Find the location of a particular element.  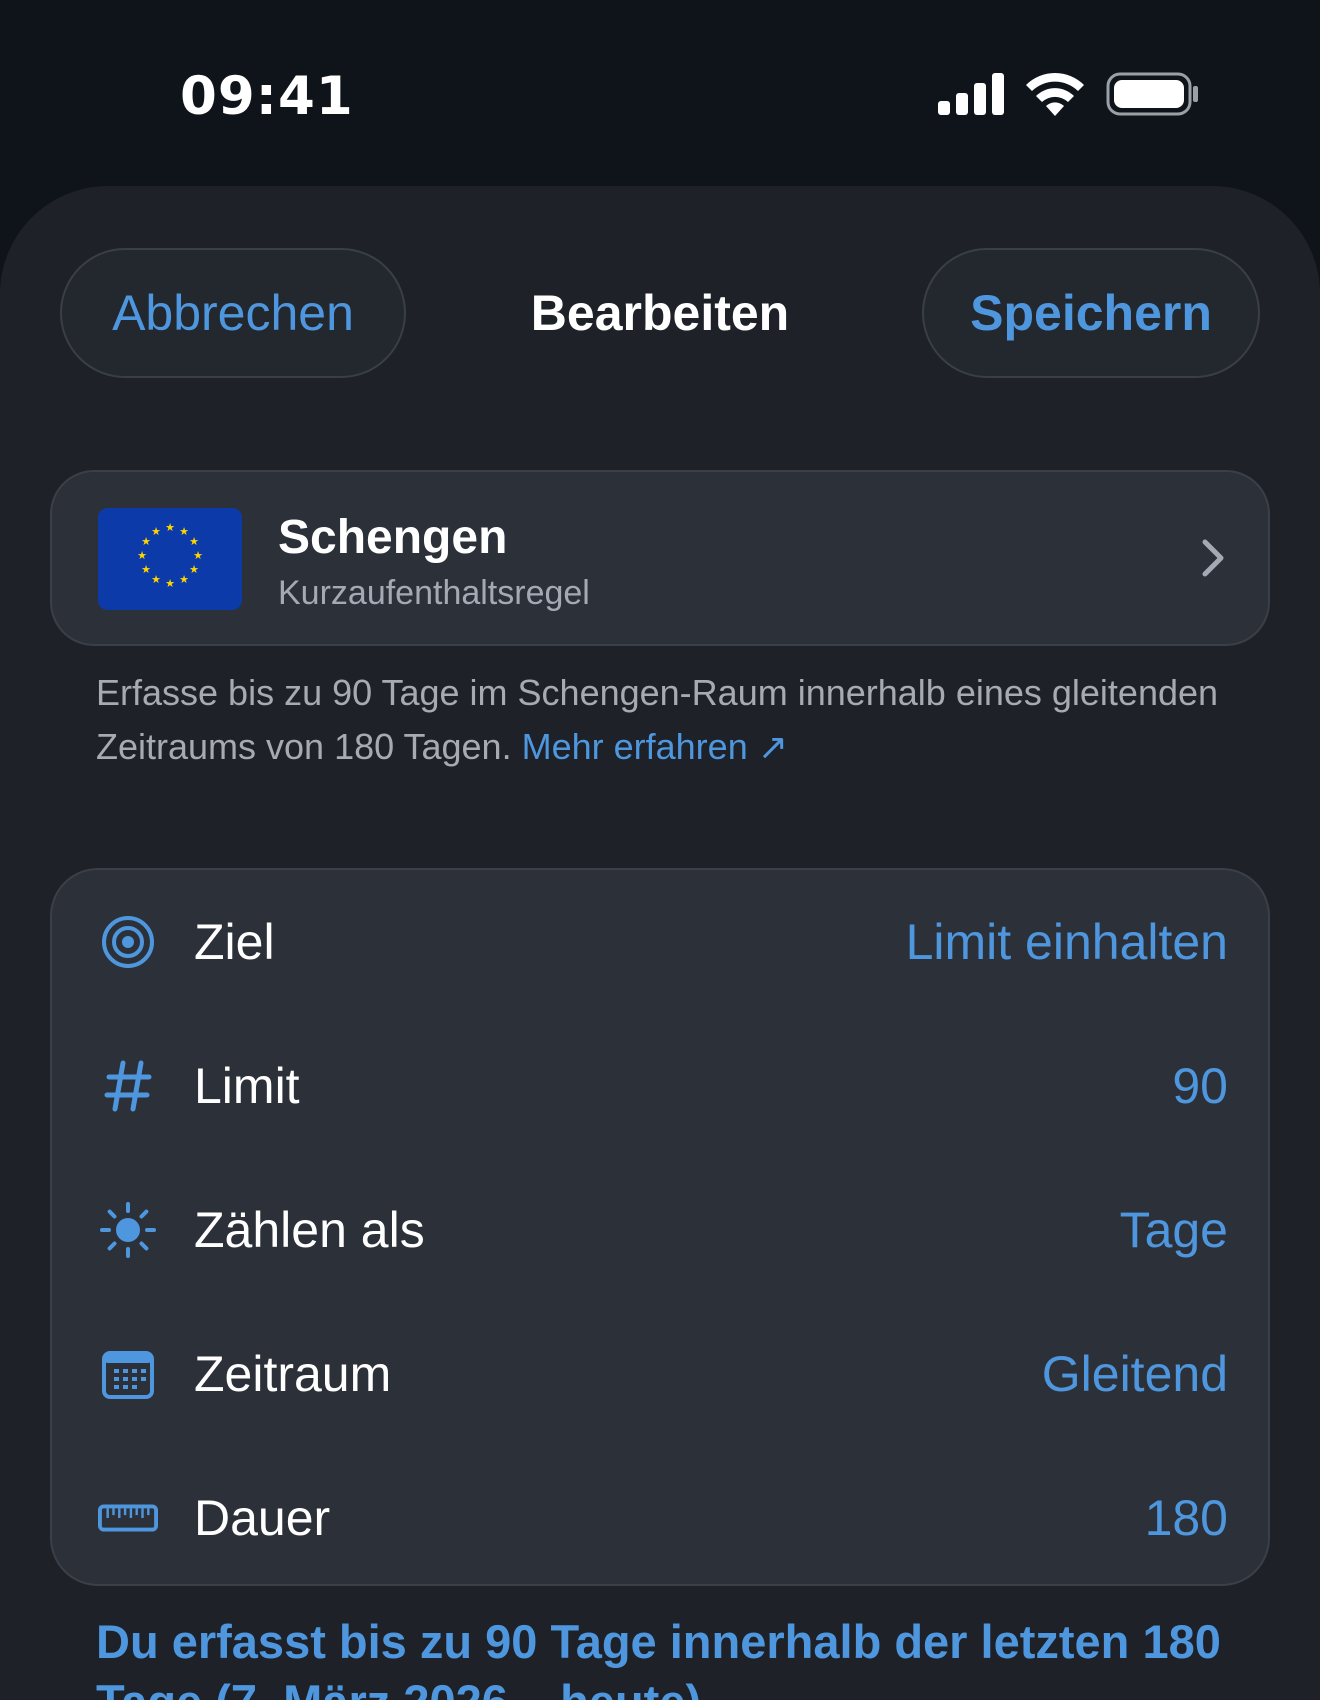

hashtag-icon is located at coordinates (128, 1086).